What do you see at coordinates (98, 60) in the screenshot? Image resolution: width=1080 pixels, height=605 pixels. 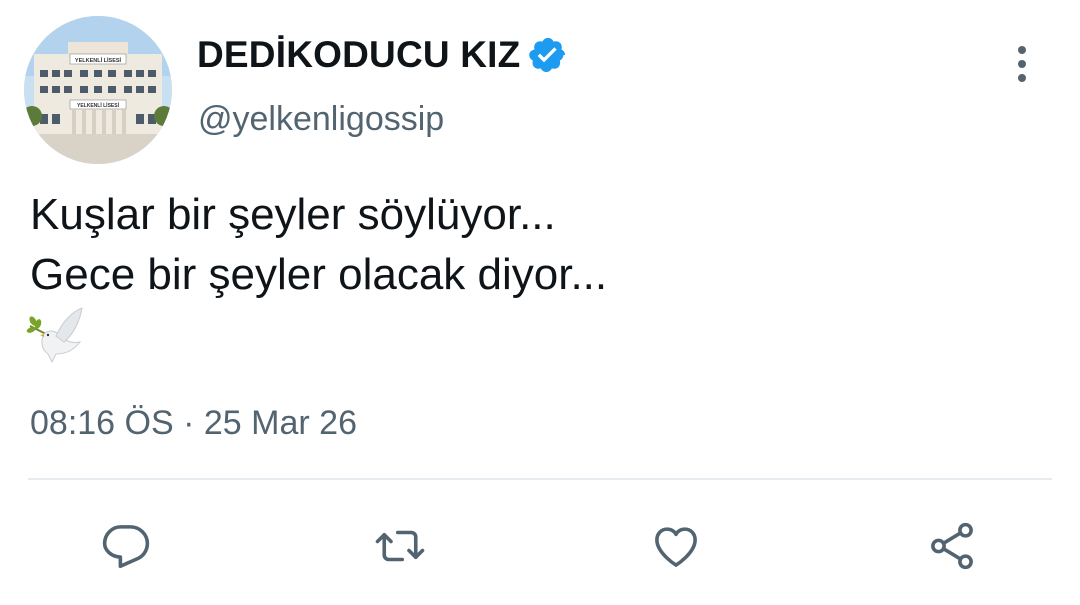 I see `avatar-sign-top: YELKENLİ LİSESİ` at bounding box center [98, 60].